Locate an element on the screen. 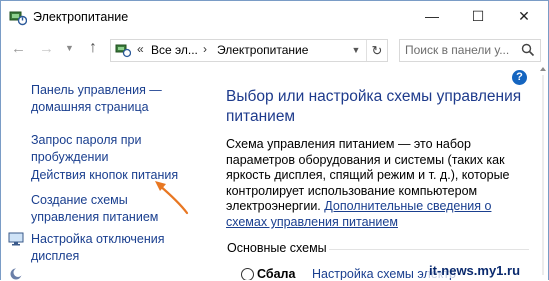  watermark: it-news.my1.ru is located at coordinates (475, 270).